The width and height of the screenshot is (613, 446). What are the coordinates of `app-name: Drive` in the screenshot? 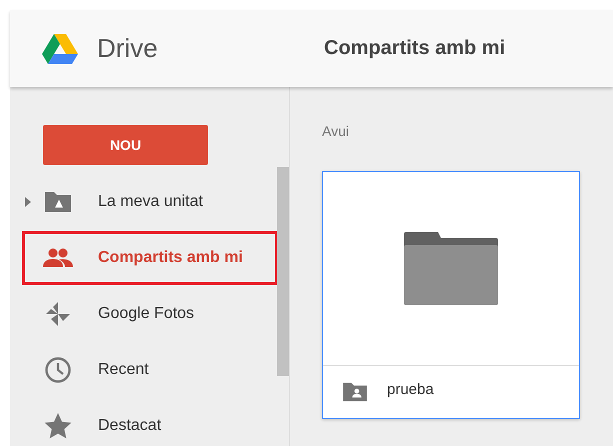 It's located at (127, 48).